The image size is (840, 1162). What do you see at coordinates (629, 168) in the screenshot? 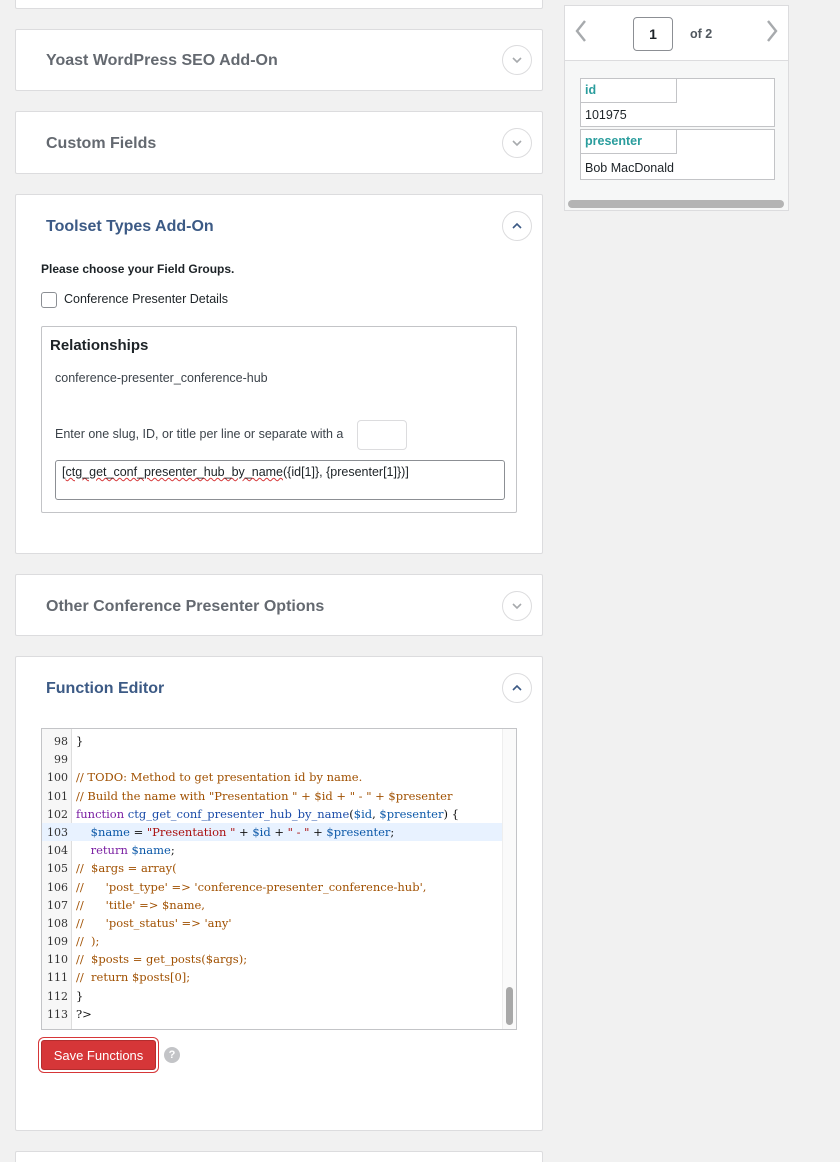
I see `record-value: Bob MacDonald` at bounding box center [629, 168].